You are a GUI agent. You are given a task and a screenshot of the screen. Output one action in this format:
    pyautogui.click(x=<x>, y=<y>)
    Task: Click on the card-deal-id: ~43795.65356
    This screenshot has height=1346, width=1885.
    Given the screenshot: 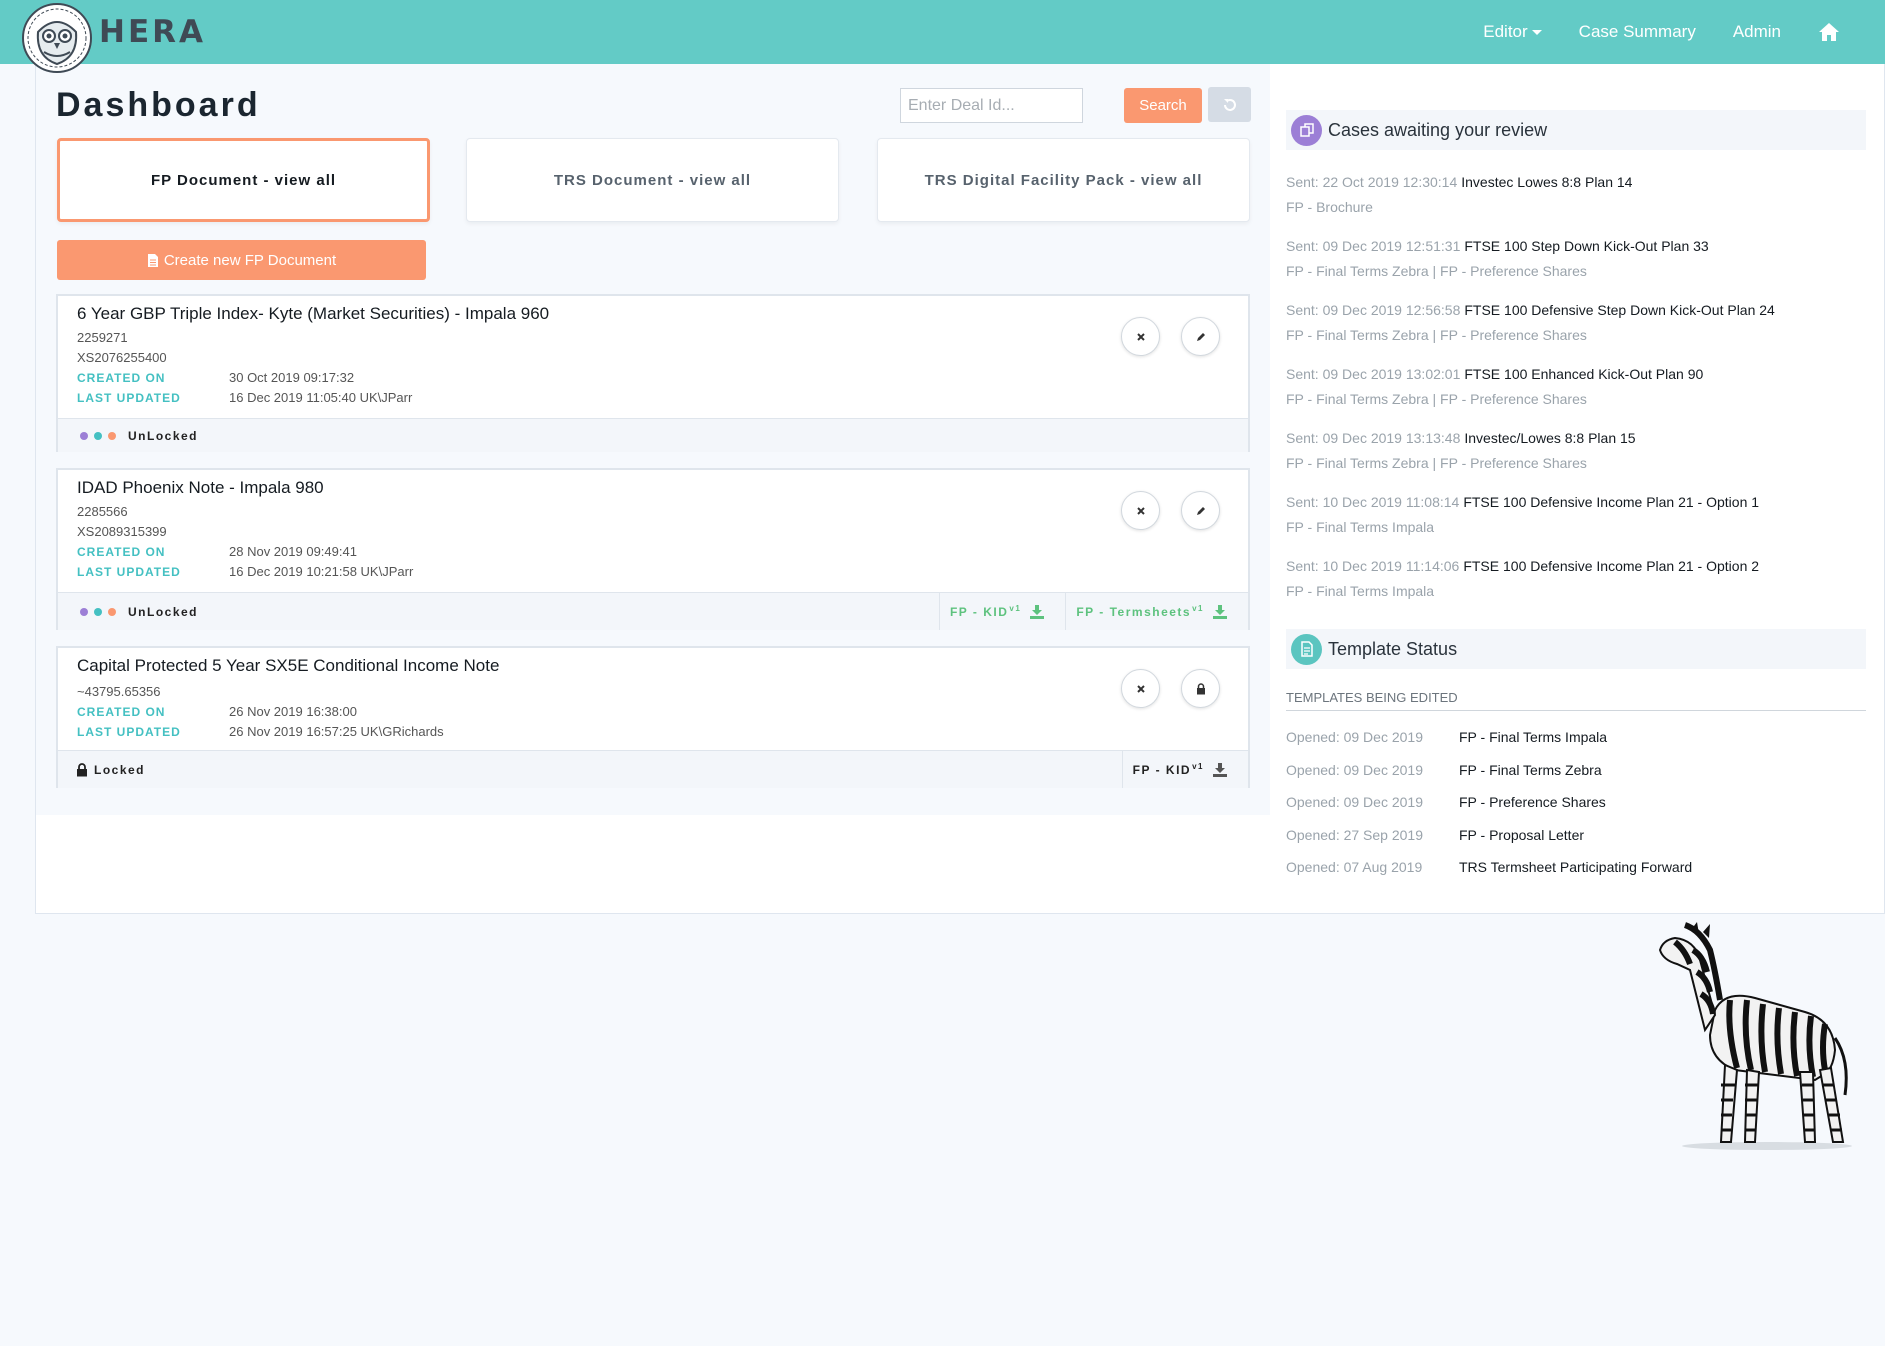 What is the action you would take?
    pyautogui.click(x=119, y=691)
    